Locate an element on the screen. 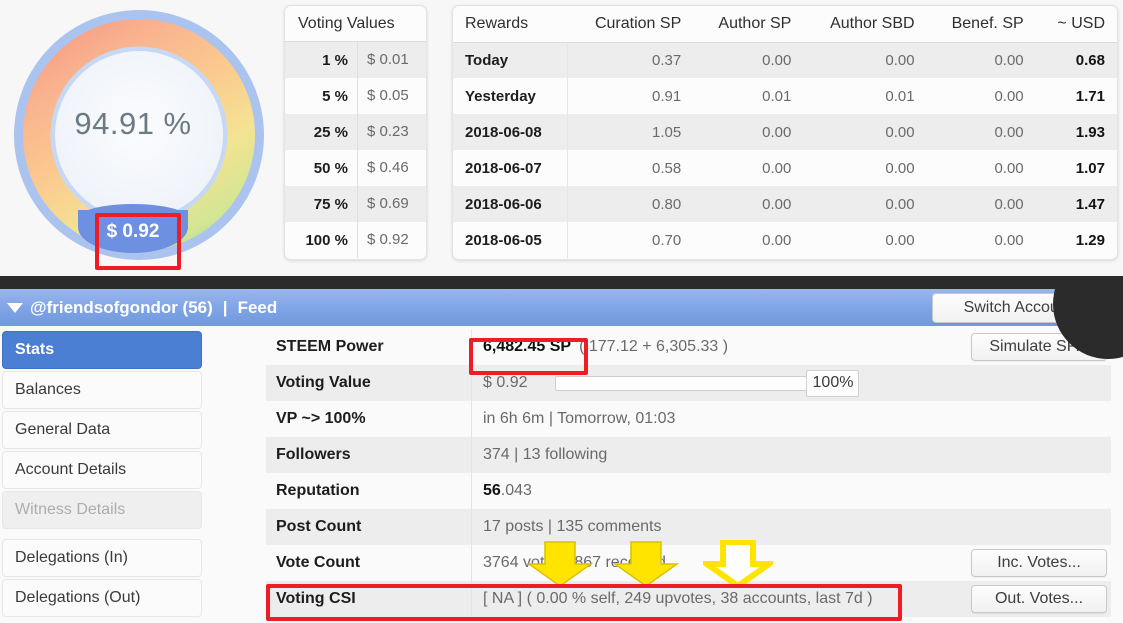 The image size is (1123, 623). sidebar-item-general-data: General Data is located at coordinates (102, 430).